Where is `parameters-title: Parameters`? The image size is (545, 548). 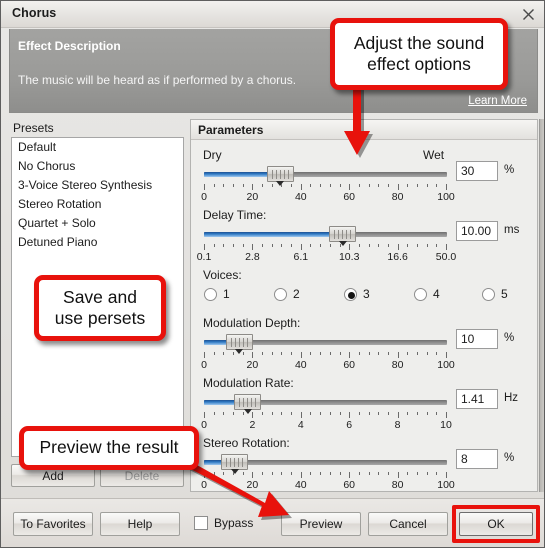
parameters-title: Parameters is located at coordinates (231, 130).